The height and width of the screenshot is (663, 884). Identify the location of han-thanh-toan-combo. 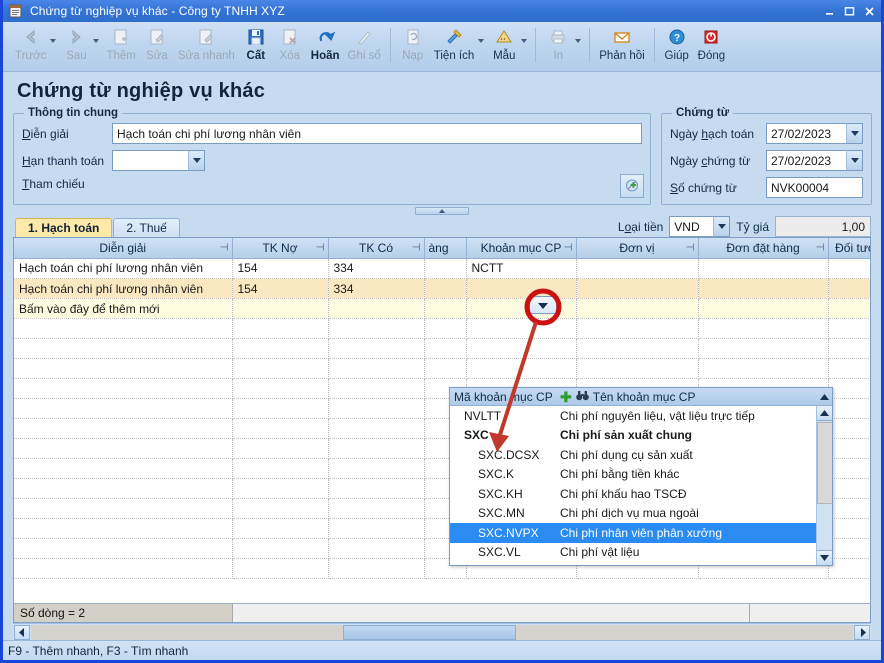
(158, 160).